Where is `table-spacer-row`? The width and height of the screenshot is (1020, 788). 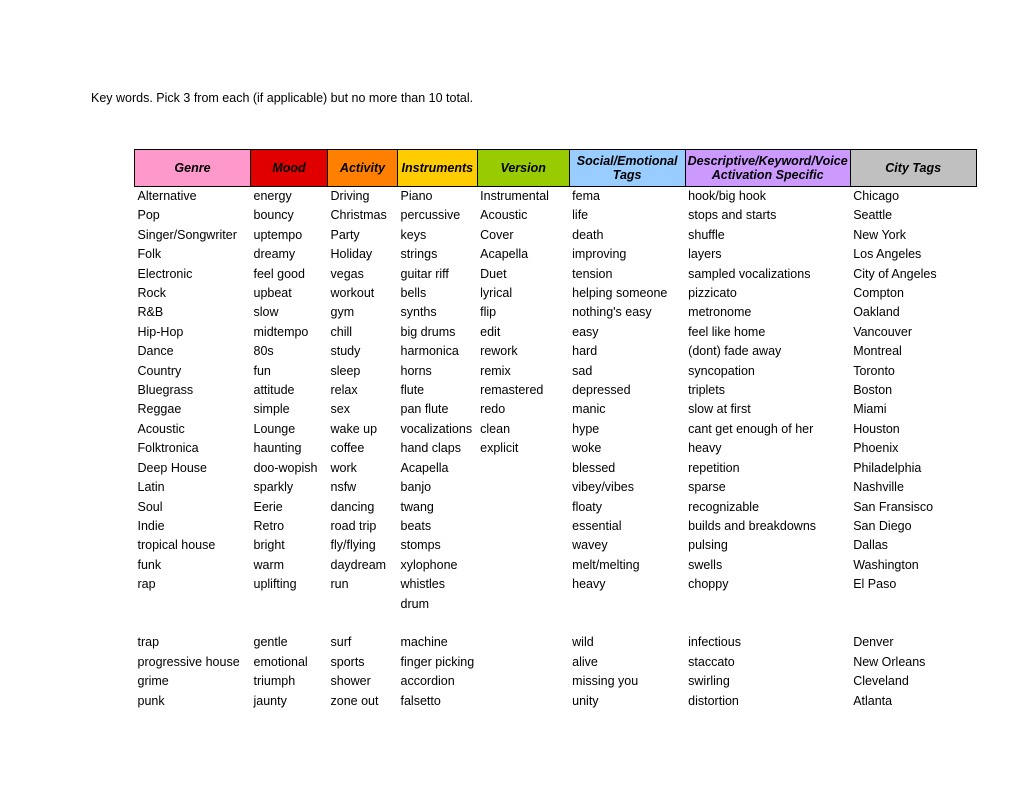
table-spacer-row is located at coordinates (556, 623).